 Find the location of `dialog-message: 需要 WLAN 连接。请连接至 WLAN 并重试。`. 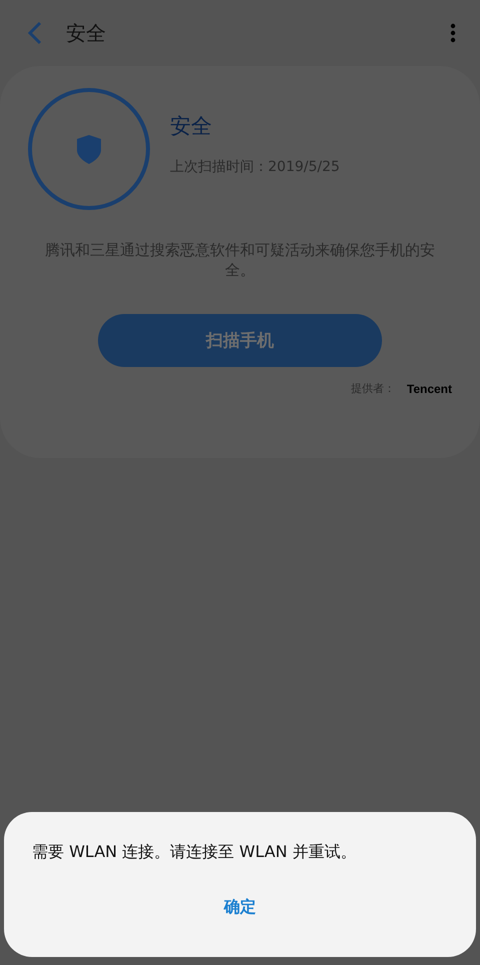

dialog-message: 需要 WLAN 连接。请连接至 WLAN 并重试。 is located at coordinates (194, 852).